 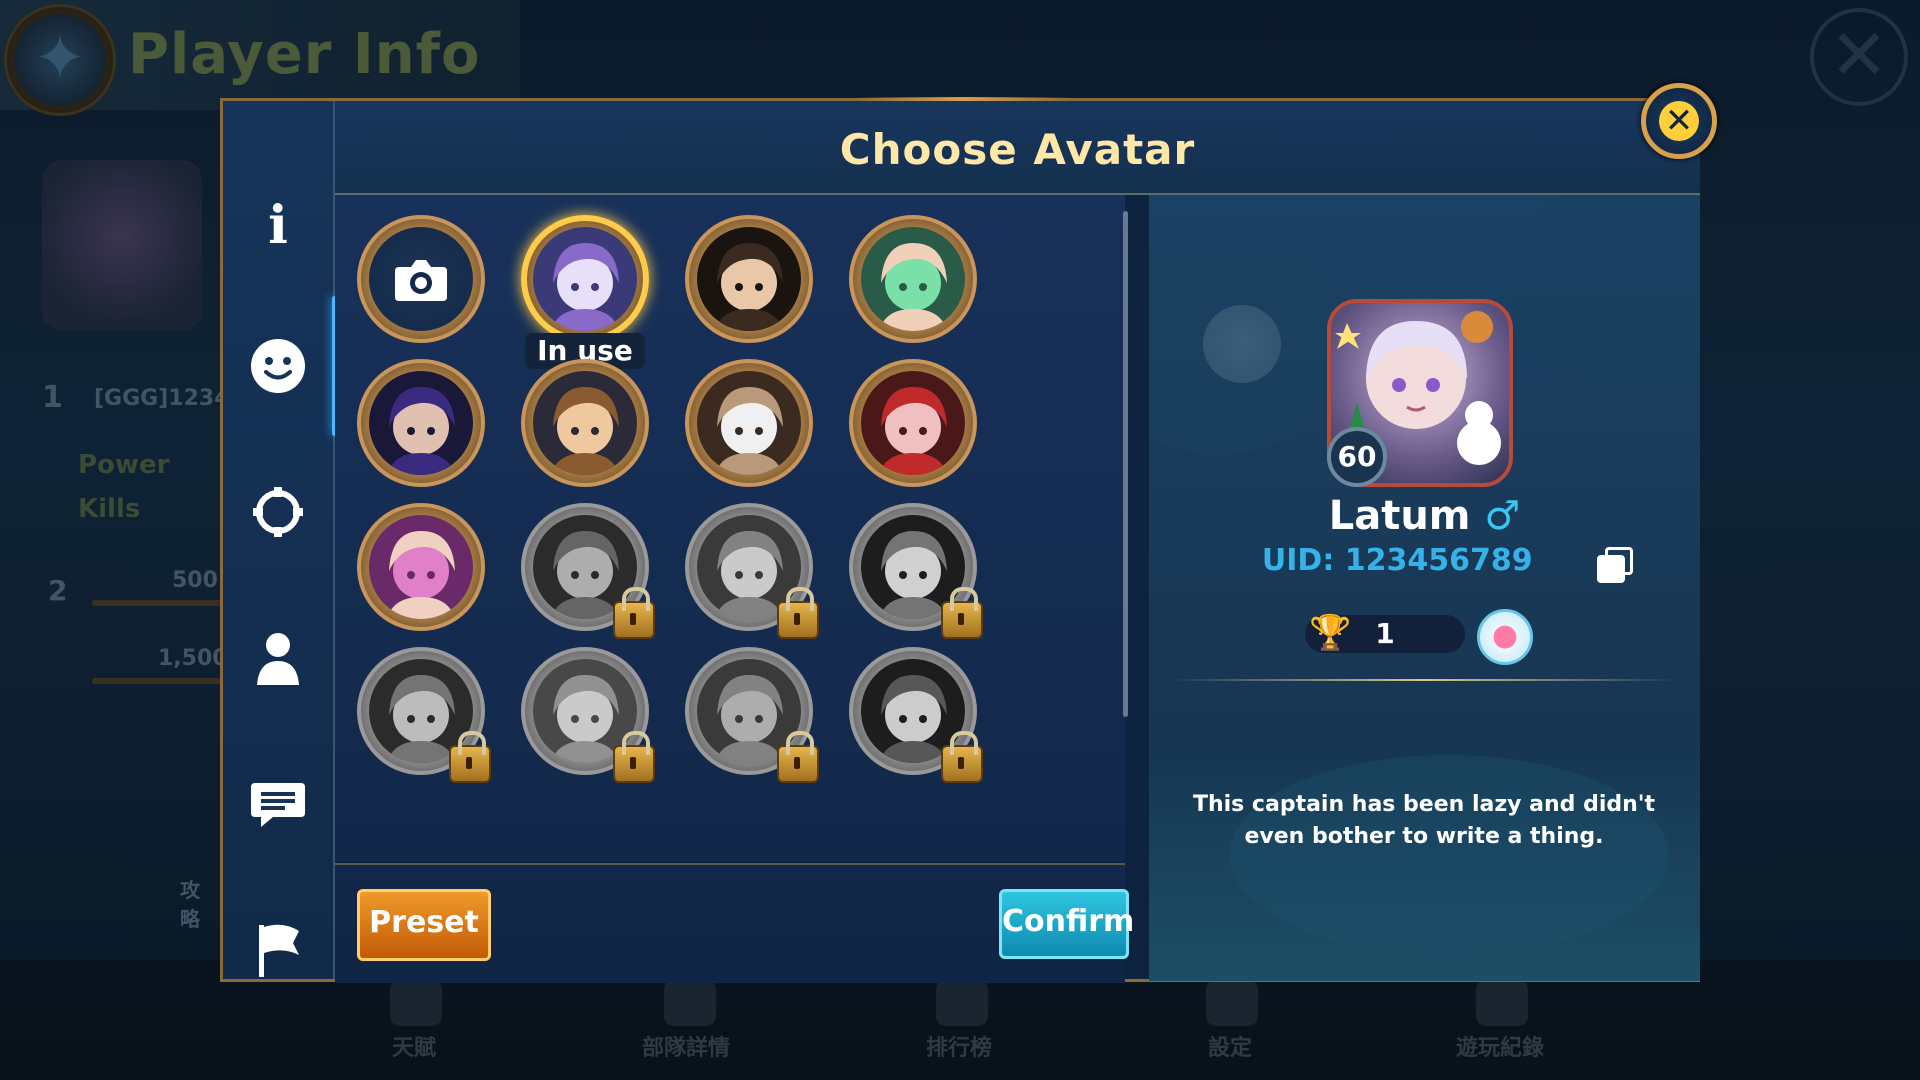 I want to click on troops-icon, so click(x=690, y=1003).